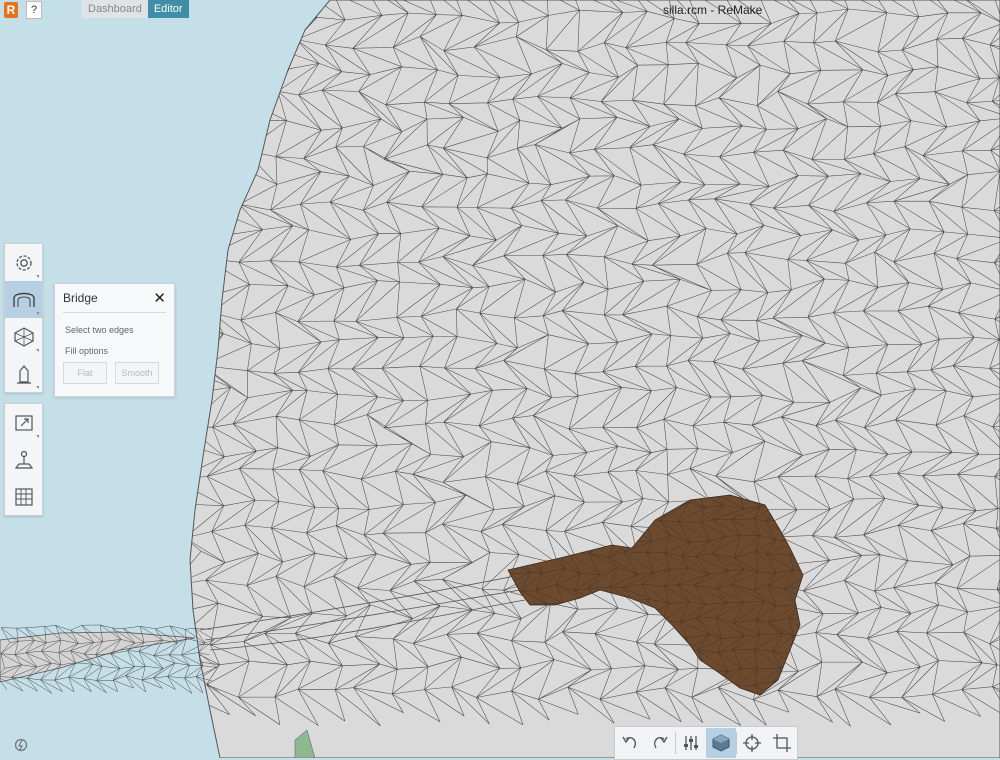 The width and height of the screenshot is (1000, 760). I want to click on window-title: silla.rcm - ReMake, so click(713, 10).